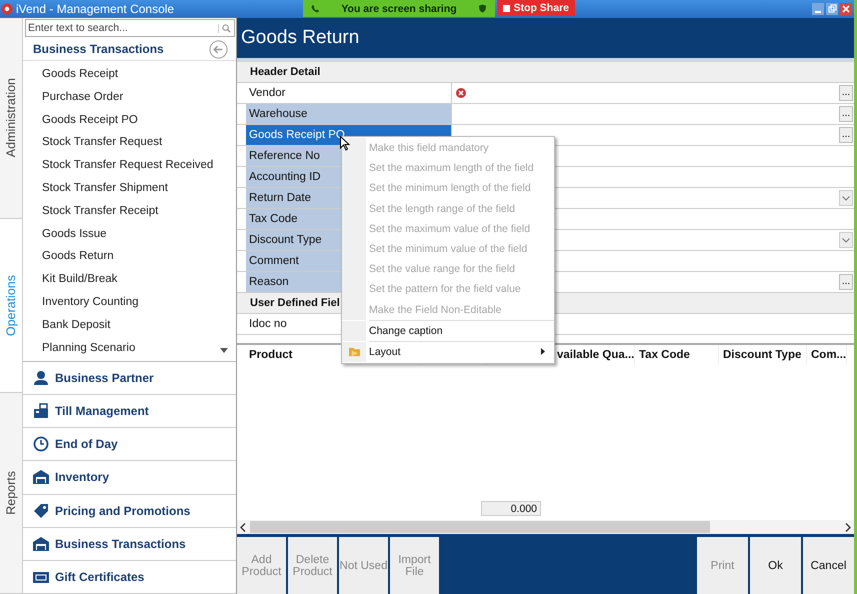  I want to click on sidebar-title: Business Transactions, so click(98, 49).